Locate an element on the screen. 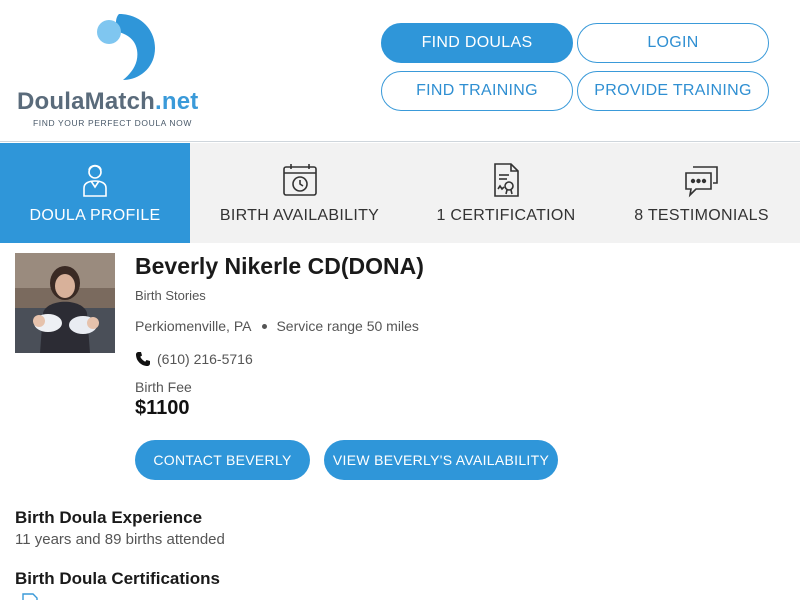 The width and height of the screenshot is (800, 600). view-availability-button: VIEW BEVERLY'S AVAILABILITY is located at coordinates (441, 460).